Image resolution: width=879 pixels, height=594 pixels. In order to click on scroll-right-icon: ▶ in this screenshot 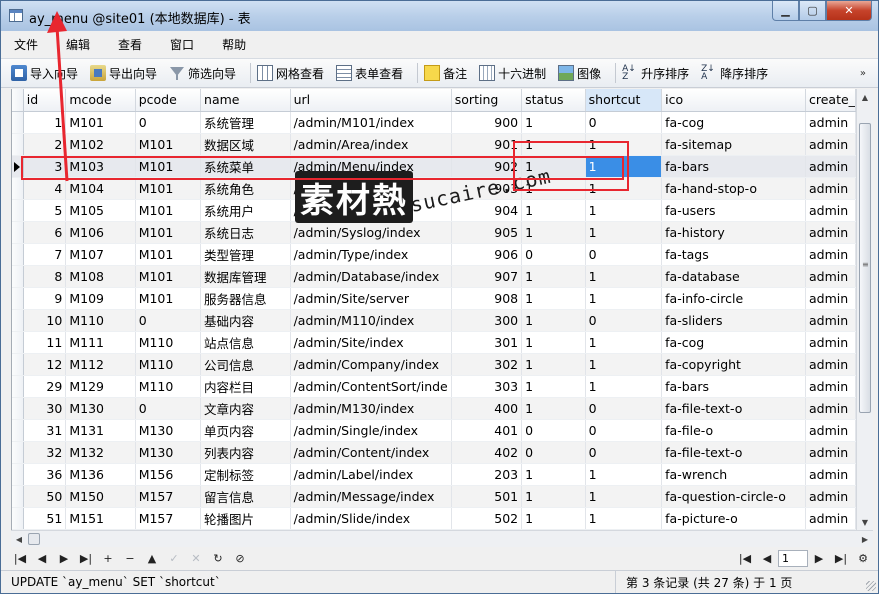, I will do `click(865, 539)`.